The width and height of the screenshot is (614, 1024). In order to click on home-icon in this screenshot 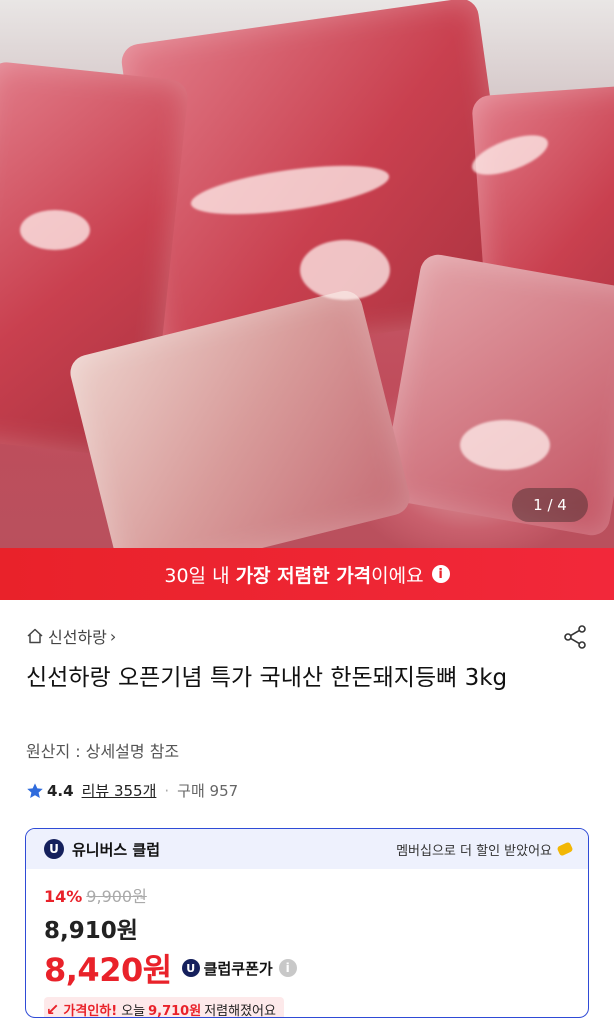, I will do `click(35, 636)`.